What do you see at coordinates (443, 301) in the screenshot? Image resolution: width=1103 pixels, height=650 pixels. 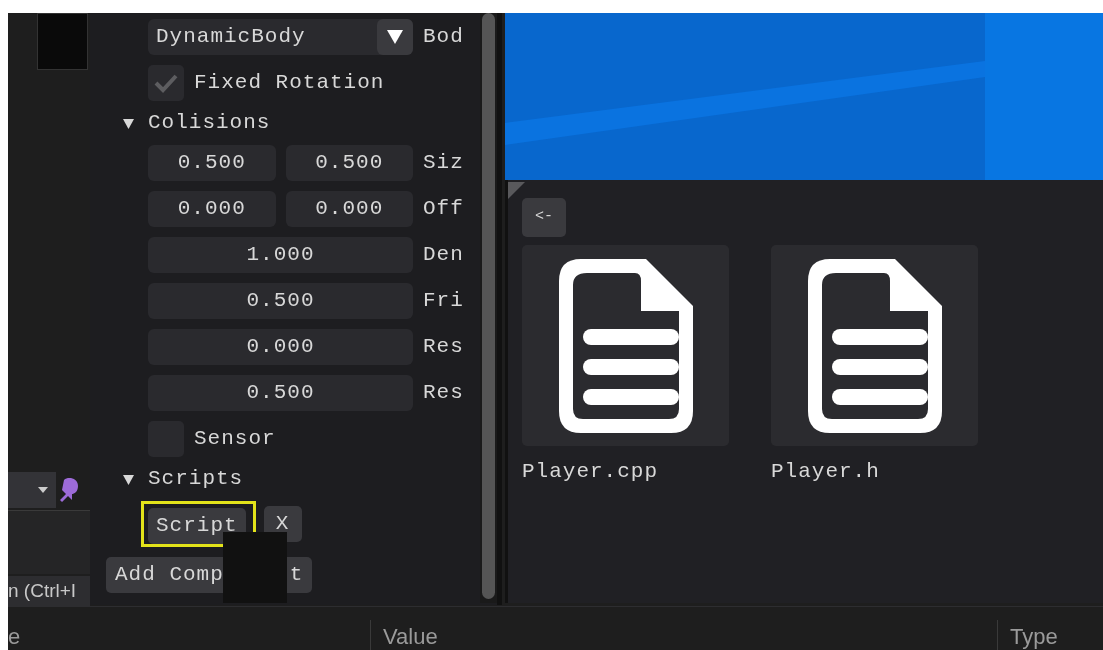 I see `field-label: Fri` at bounding box center [443, 301].